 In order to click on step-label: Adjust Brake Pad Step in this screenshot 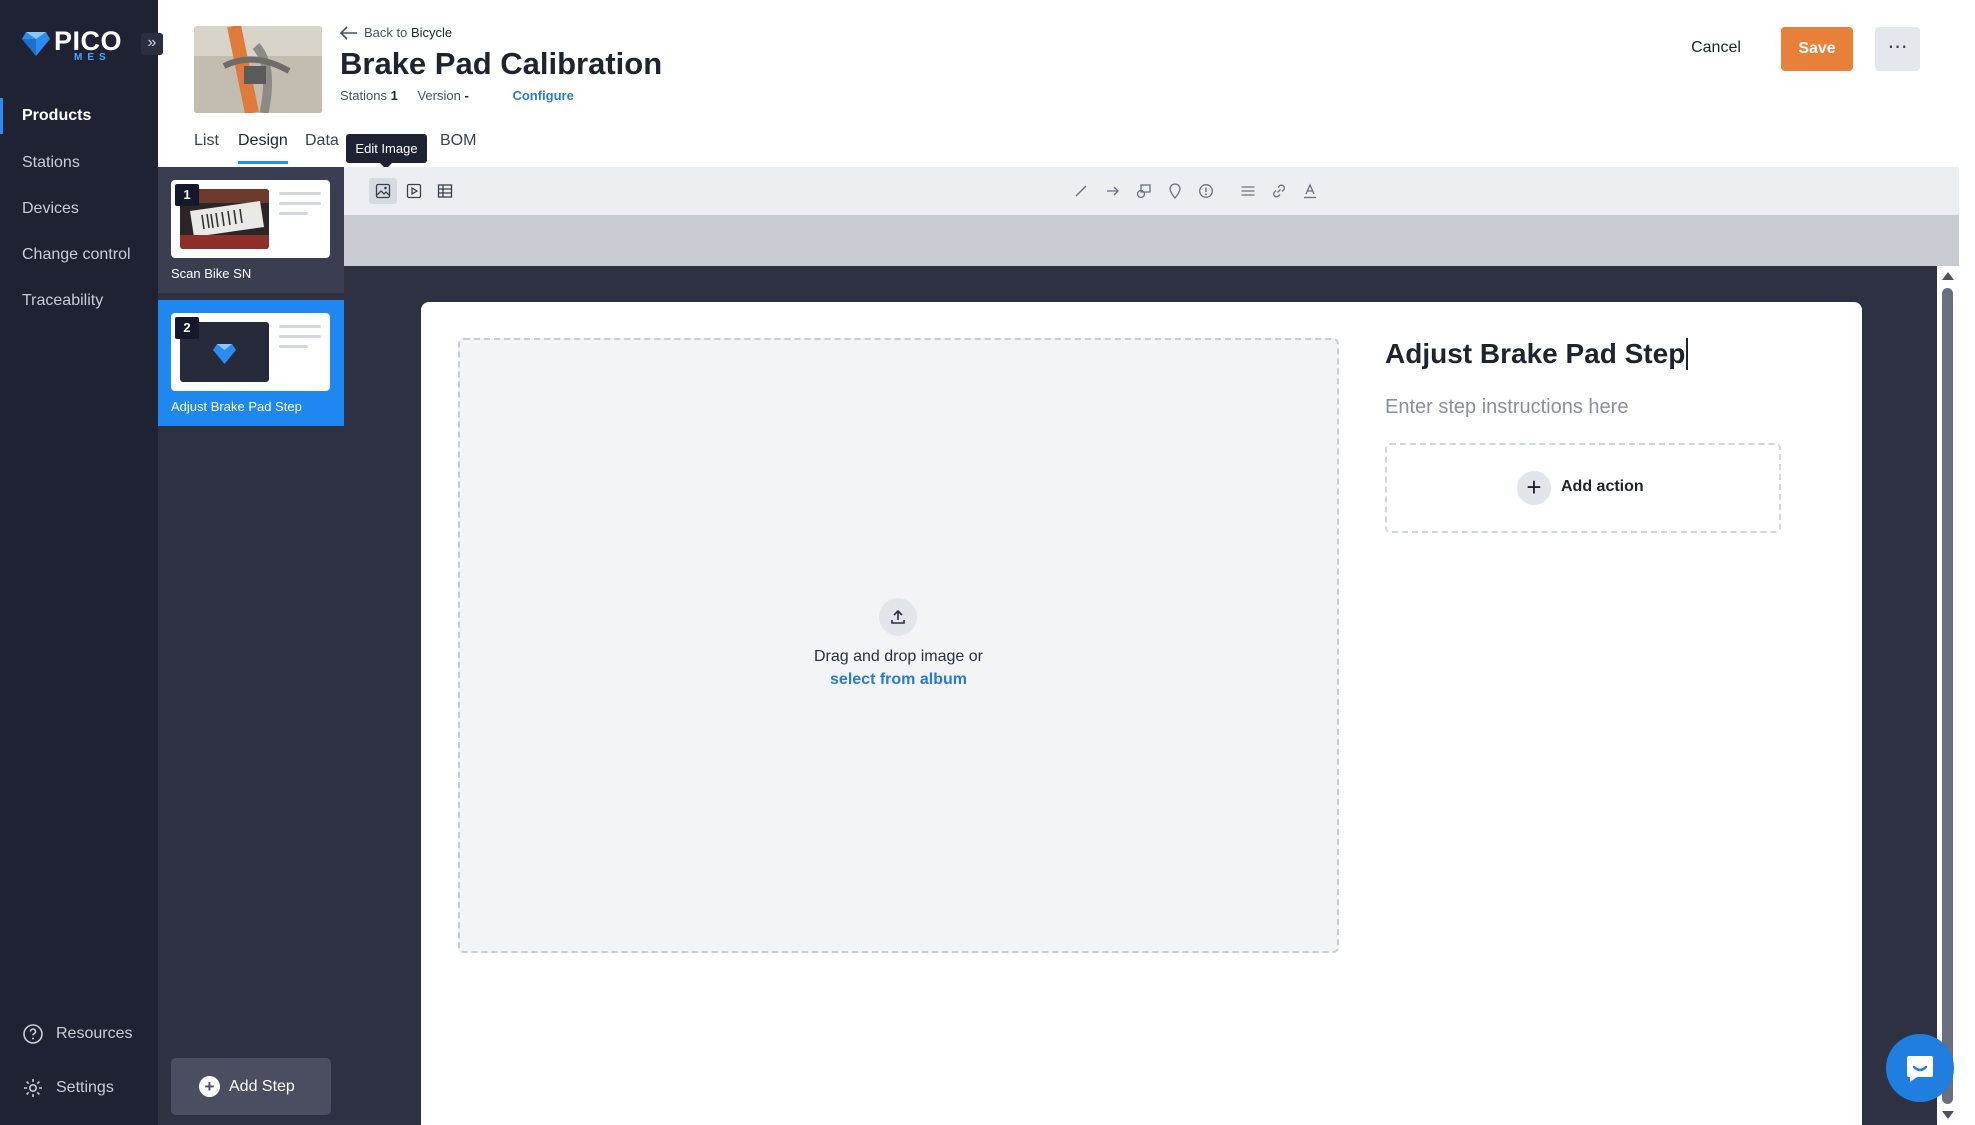, I will do `click(236, 406)`.